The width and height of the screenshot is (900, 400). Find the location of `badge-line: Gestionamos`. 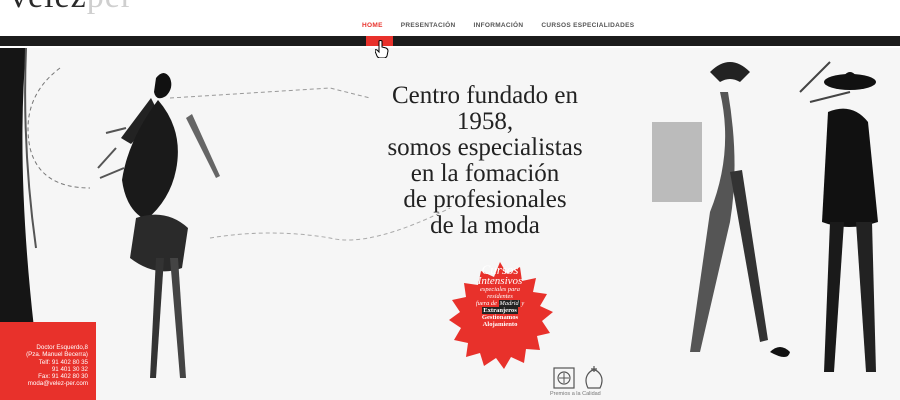

badge-line: Gestionamos is located at coordinates (500, 318).